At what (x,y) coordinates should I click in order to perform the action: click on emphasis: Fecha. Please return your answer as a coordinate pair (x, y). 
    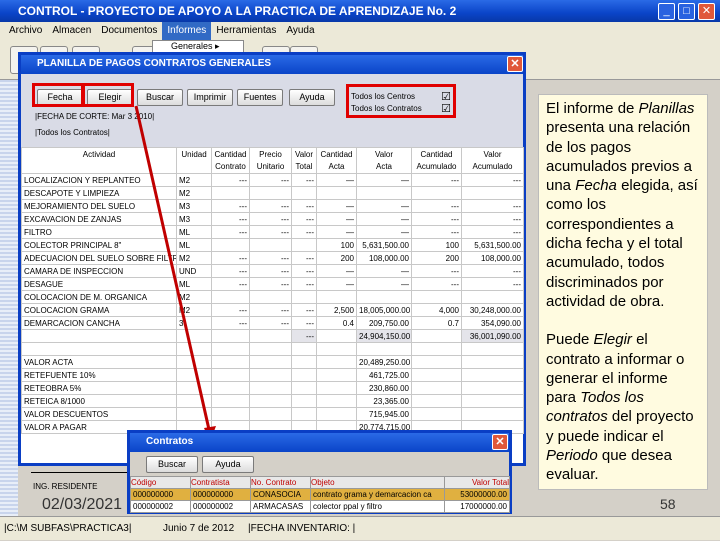
    Looking at the image, I should click on (596, 186).